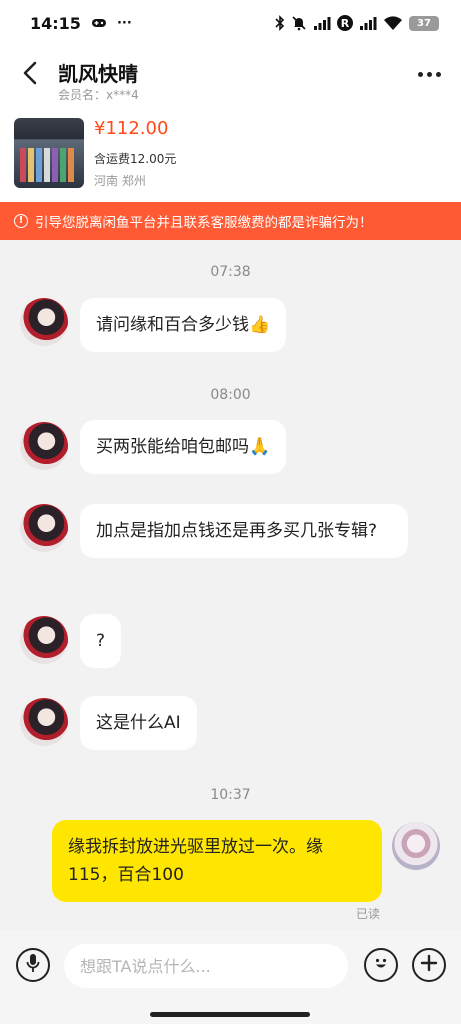  Describe the element at coordinates (99, 23) in the screenshot. I see `game-controller-icon` at that location.